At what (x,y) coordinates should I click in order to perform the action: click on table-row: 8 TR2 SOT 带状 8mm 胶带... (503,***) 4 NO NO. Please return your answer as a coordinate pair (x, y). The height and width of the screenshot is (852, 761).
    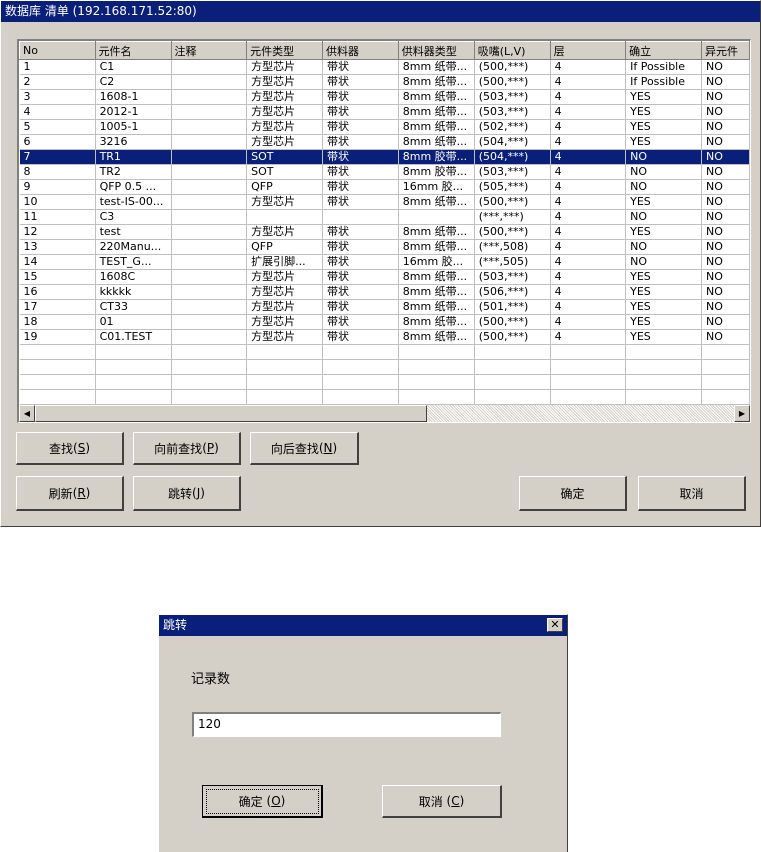
    Looking at the image, I should click on (384, 172).